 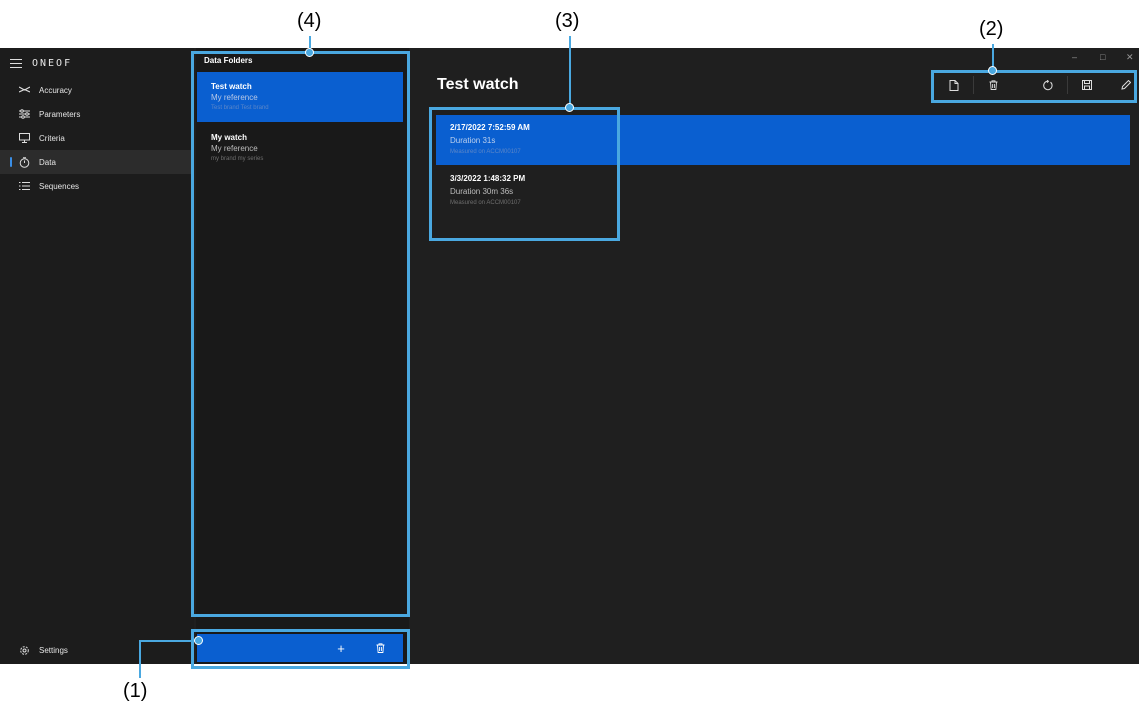 I want to click on toolbar, so click(x=1036, y=85).